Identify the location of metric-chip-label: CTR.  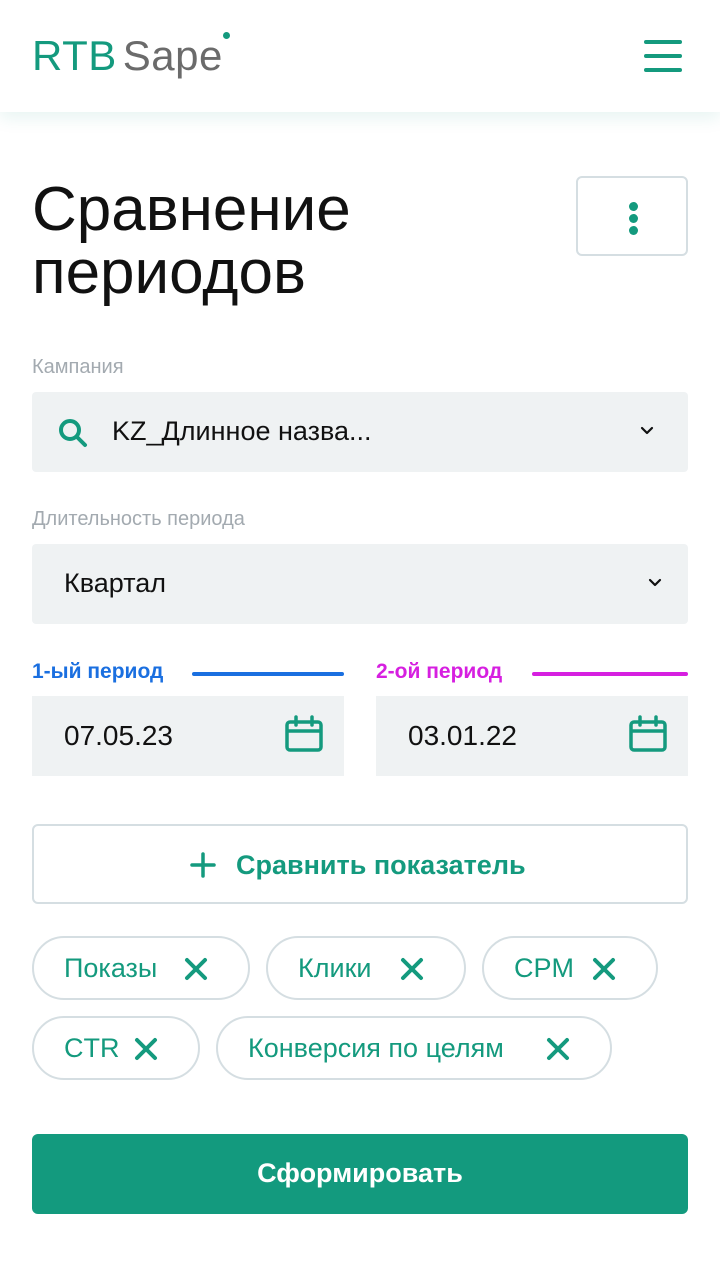
(92, 1048).